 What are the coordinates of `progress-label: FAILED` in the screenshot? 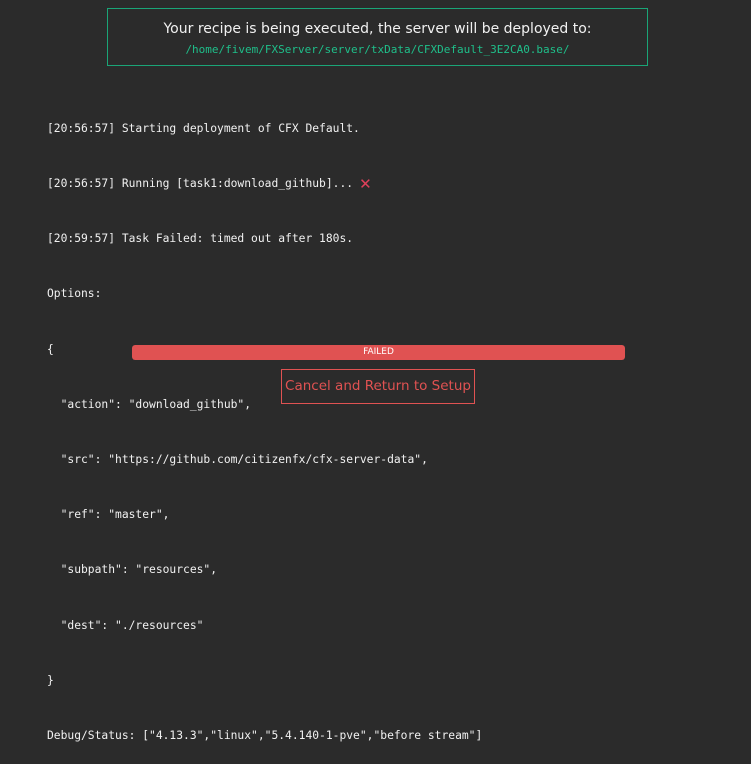 It's located at (378, 352).